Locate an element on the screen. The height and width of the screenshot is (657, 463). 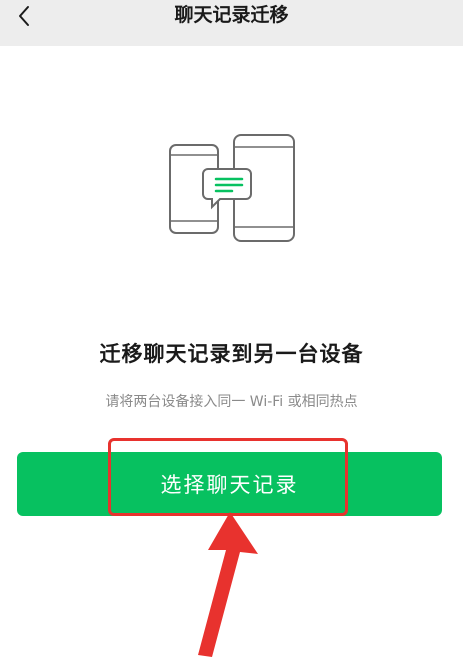
migration-title: 迁移聊天记录到另一台设备 is located at coordinates (231, 354).